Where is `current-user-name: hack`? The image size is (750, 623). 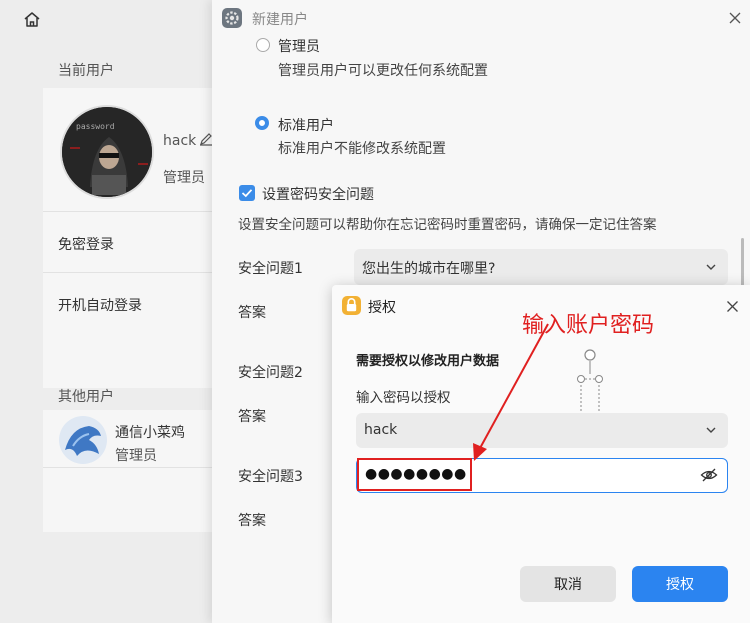
current-user-name: hack is located at coordinates (180, 141).